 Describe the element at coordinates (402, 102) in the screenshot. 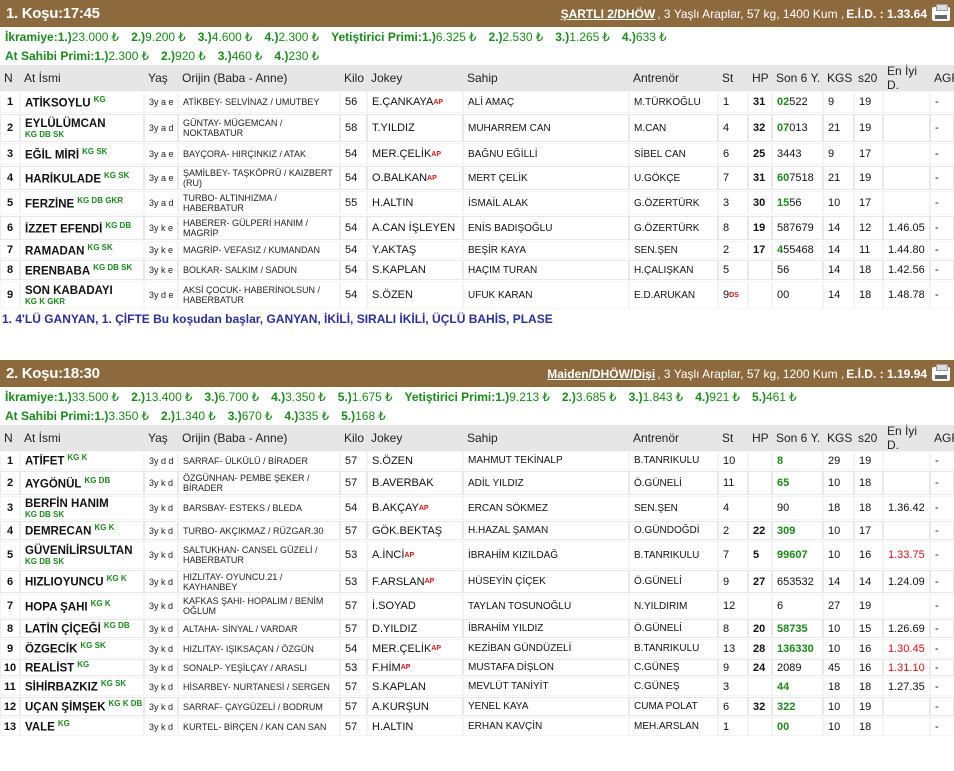

I see `jockey-link: E.ÇANKAYA` at that location.